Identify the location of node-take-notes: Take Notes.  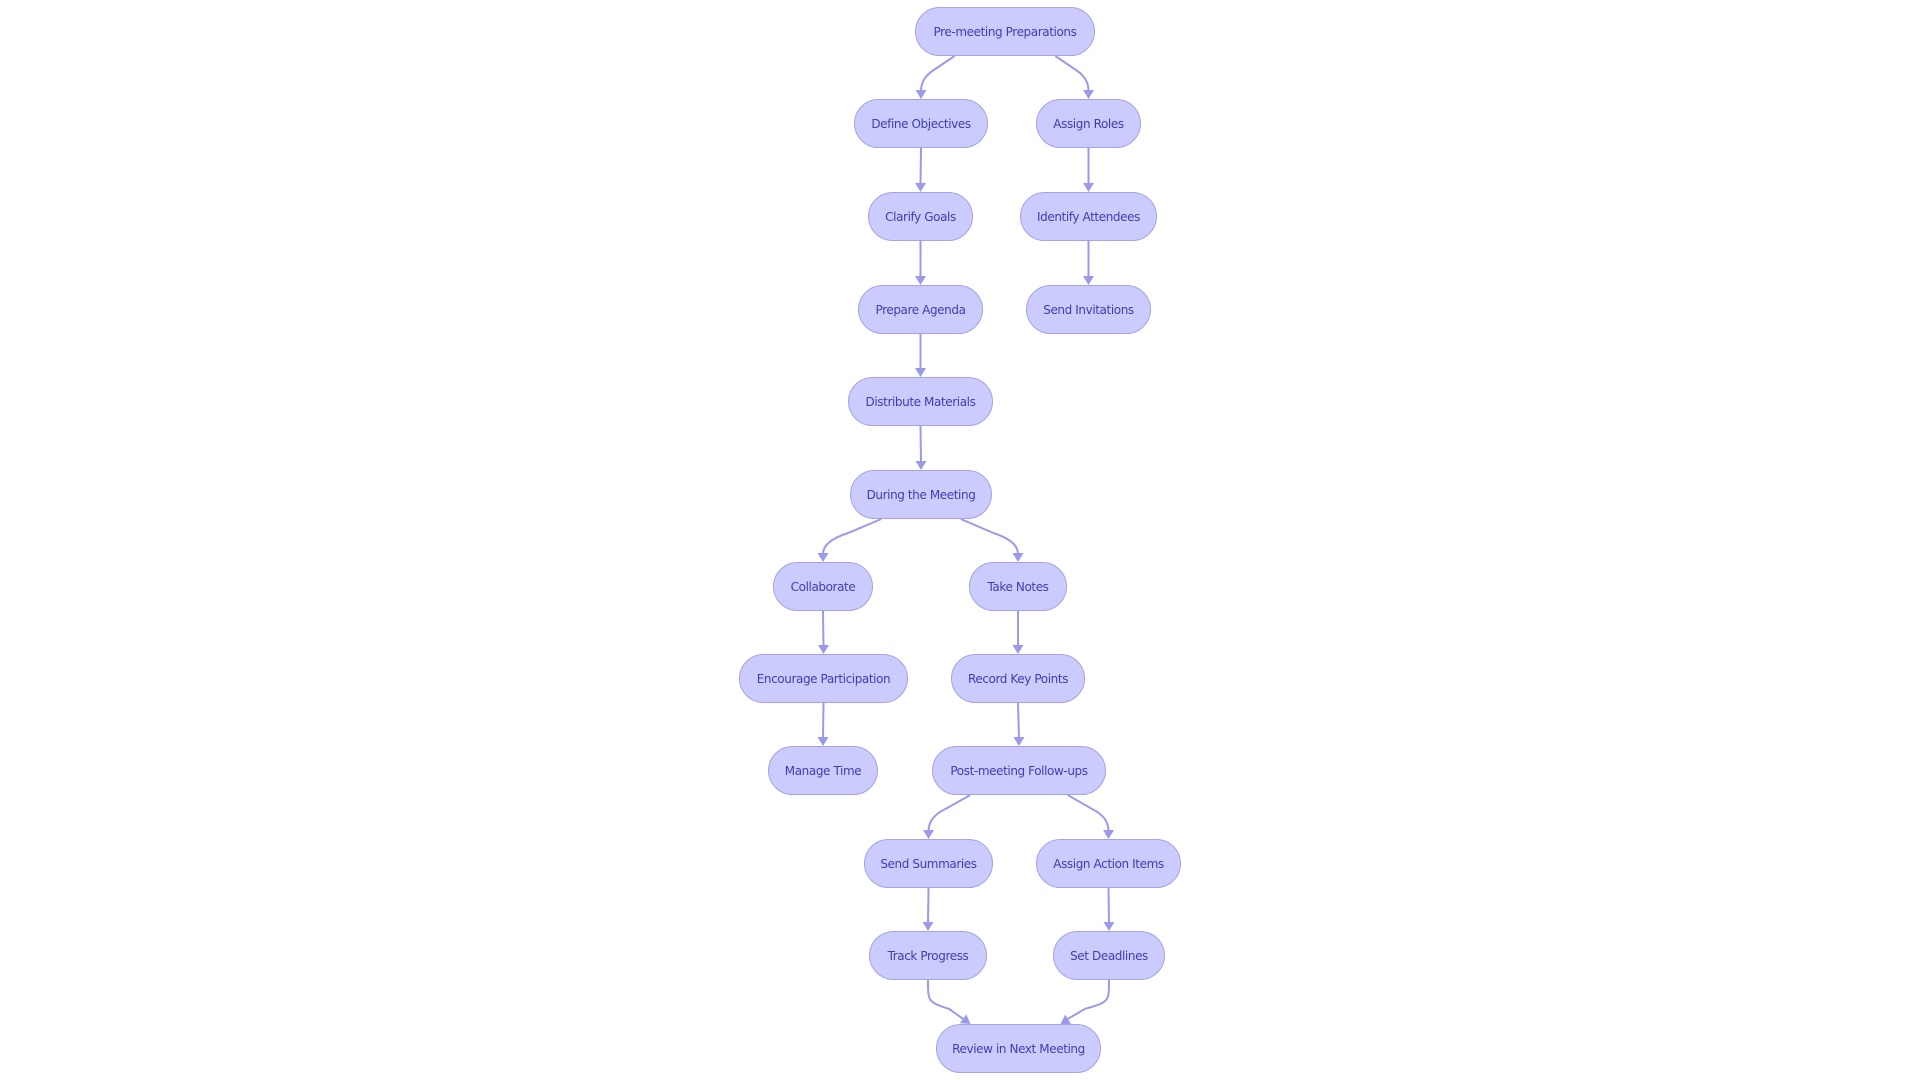
(1018, 586).